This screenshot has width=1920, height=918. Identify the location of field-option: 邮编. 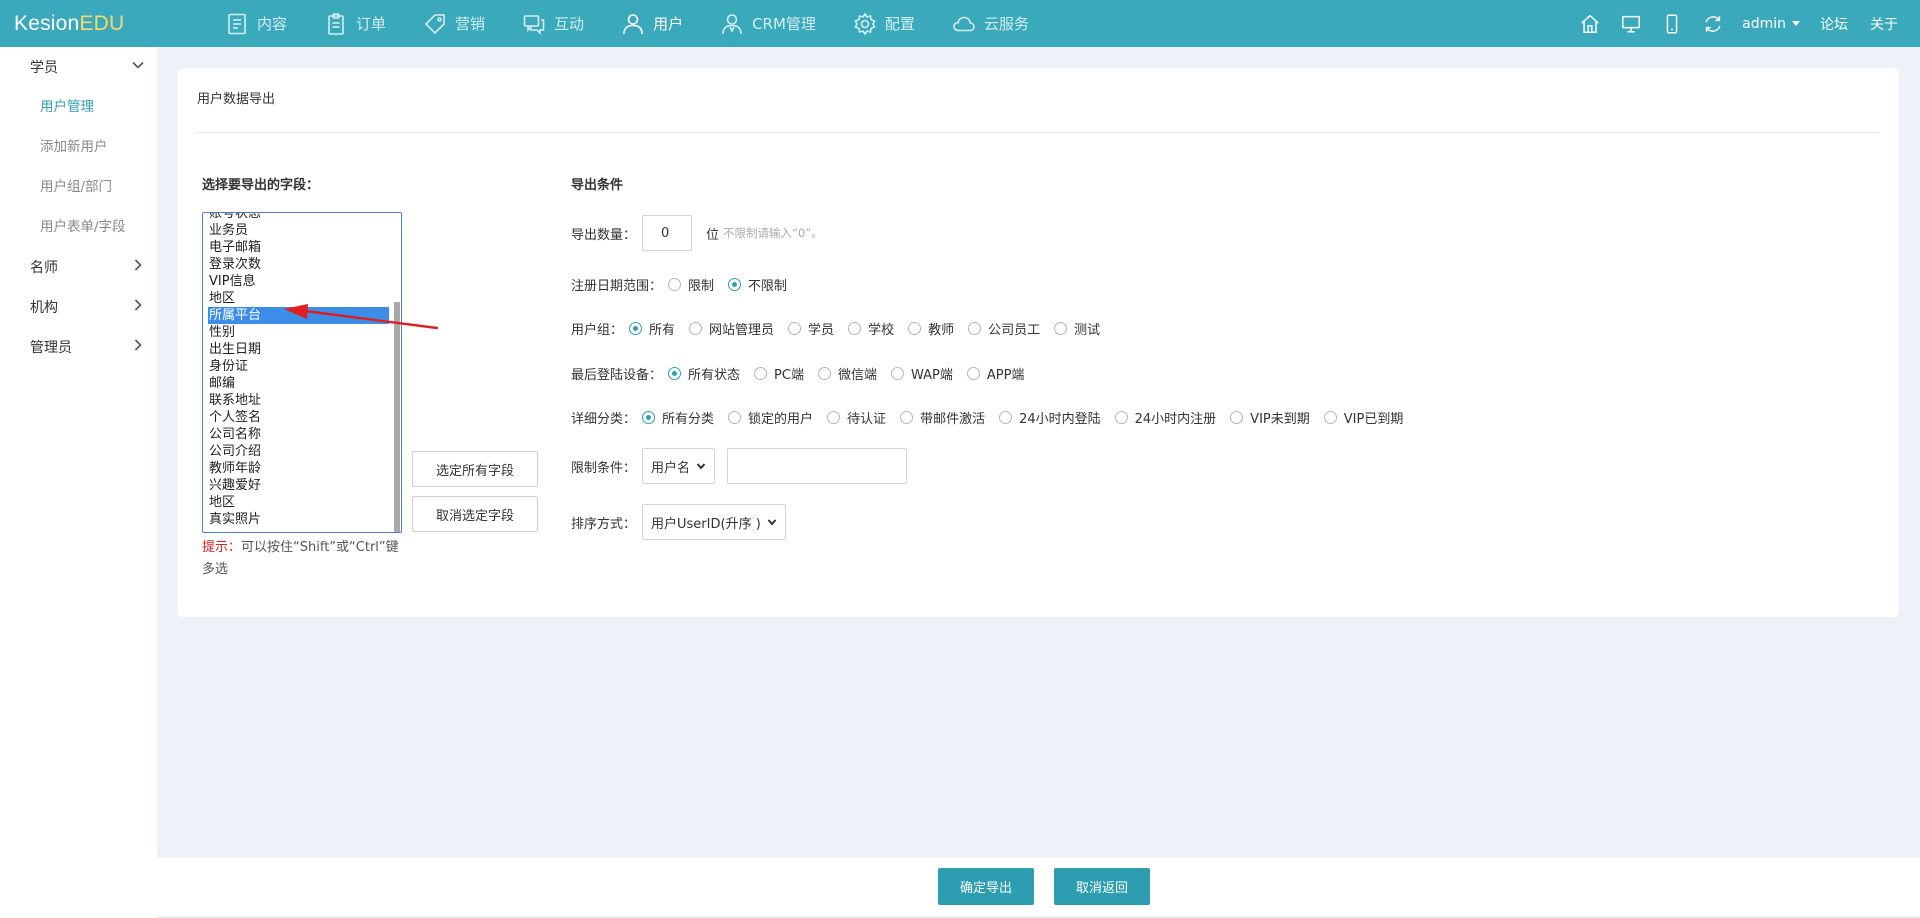
(298, 383).